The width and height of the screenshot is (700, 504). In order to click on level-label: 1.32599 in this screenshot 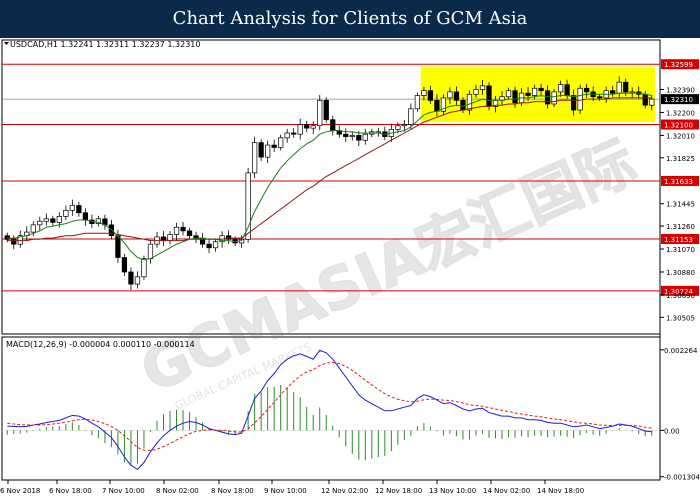, I will do `click(678, 65)`.